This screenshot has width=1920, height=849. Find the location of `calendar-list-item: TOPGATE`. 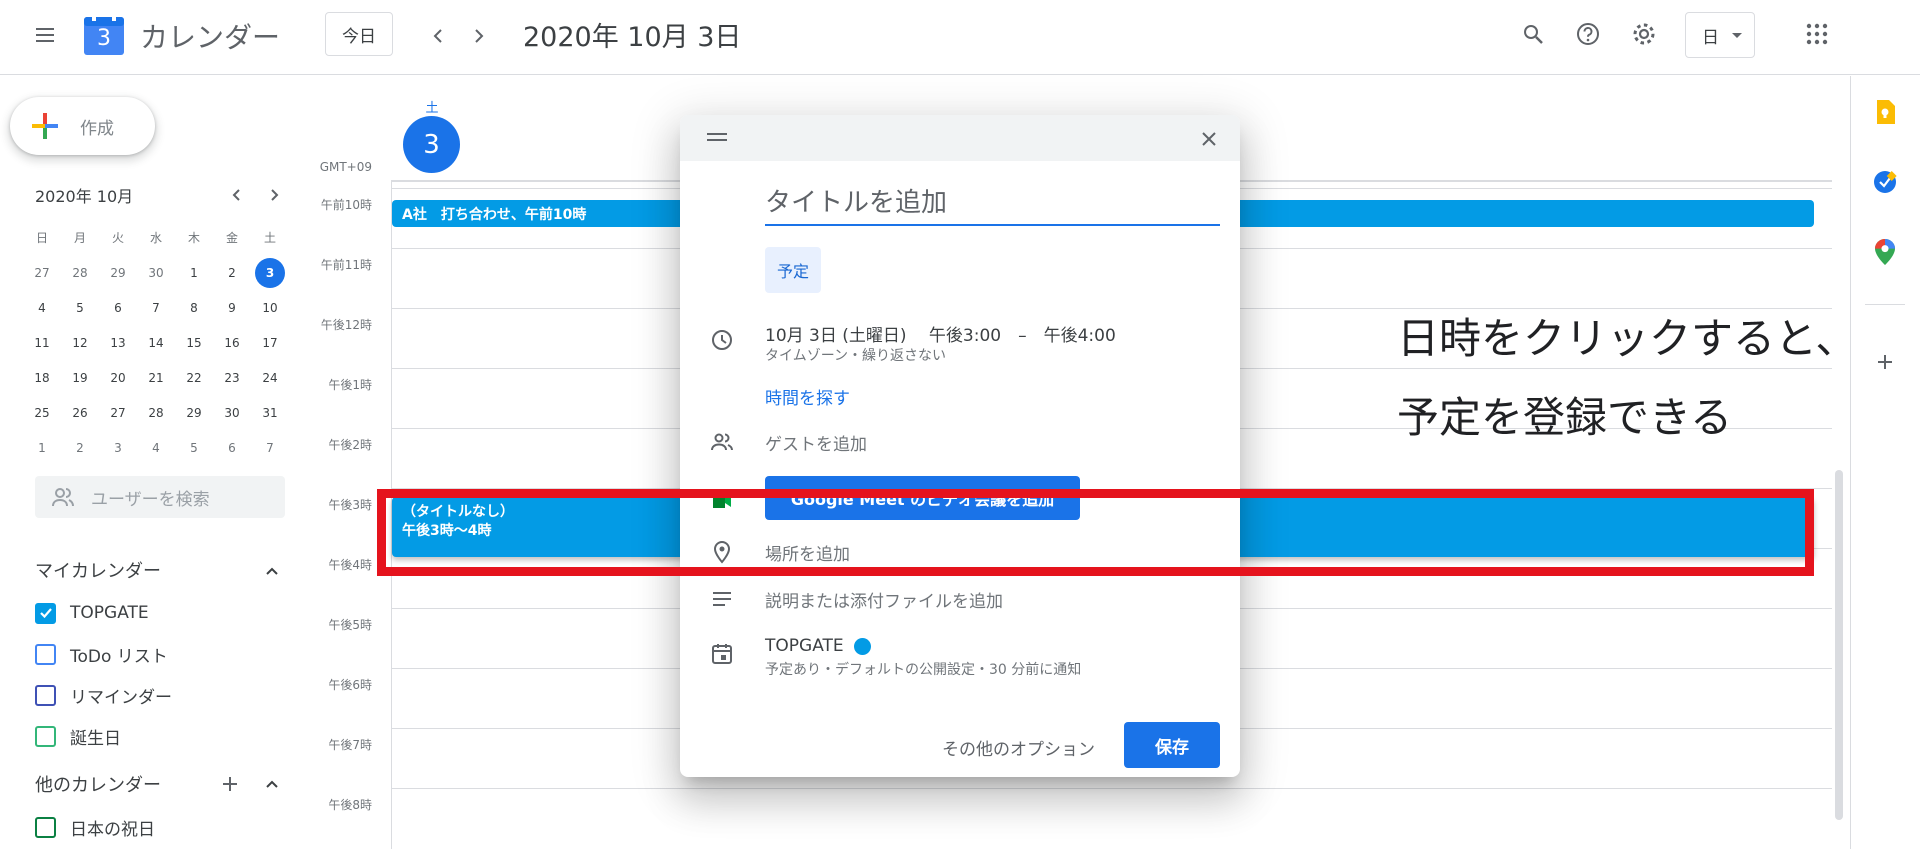

calendar-list-item: TOPGATE is located at coordinates (92, 613).